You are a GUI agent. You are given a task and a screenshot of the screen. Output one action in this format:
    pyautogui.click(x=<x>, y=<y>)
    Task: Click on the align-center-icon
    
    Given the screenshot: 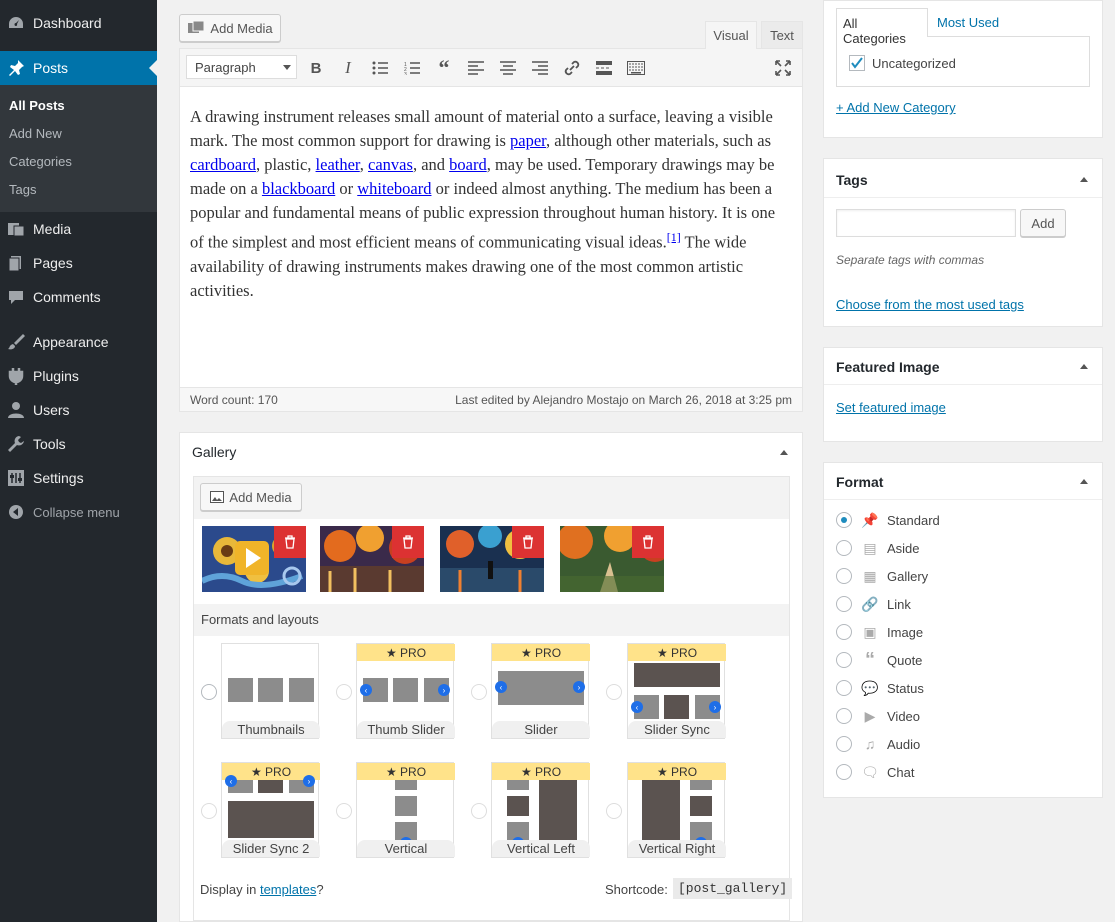 What is the action you would take?
    pyautogui.click(x=508, y=68)
    